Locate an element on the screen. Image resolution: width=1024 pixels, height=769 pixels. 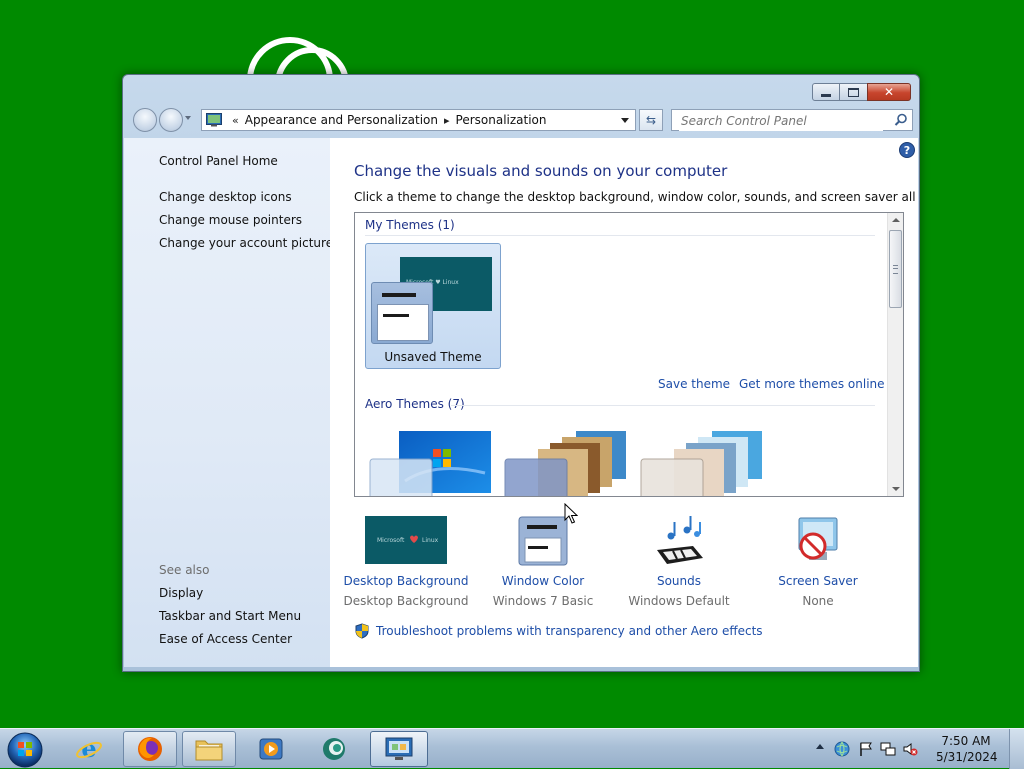
sidebar-change-account-picture: Change your account picture is located at coordinates (246, 243).